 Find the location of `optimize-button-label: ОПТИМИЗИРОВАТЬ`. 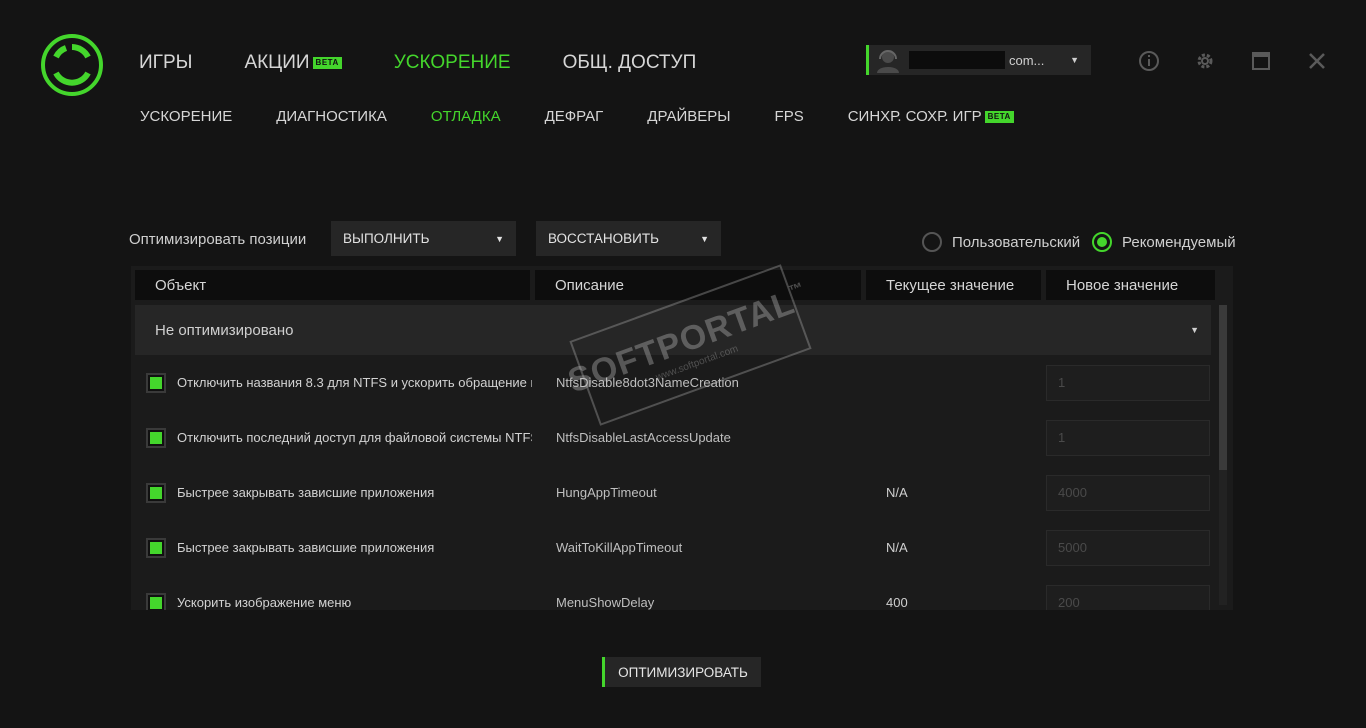

optimize-button-label: ОПТИМИЗИРОВАТЬ is located at coordinates (683, 672).